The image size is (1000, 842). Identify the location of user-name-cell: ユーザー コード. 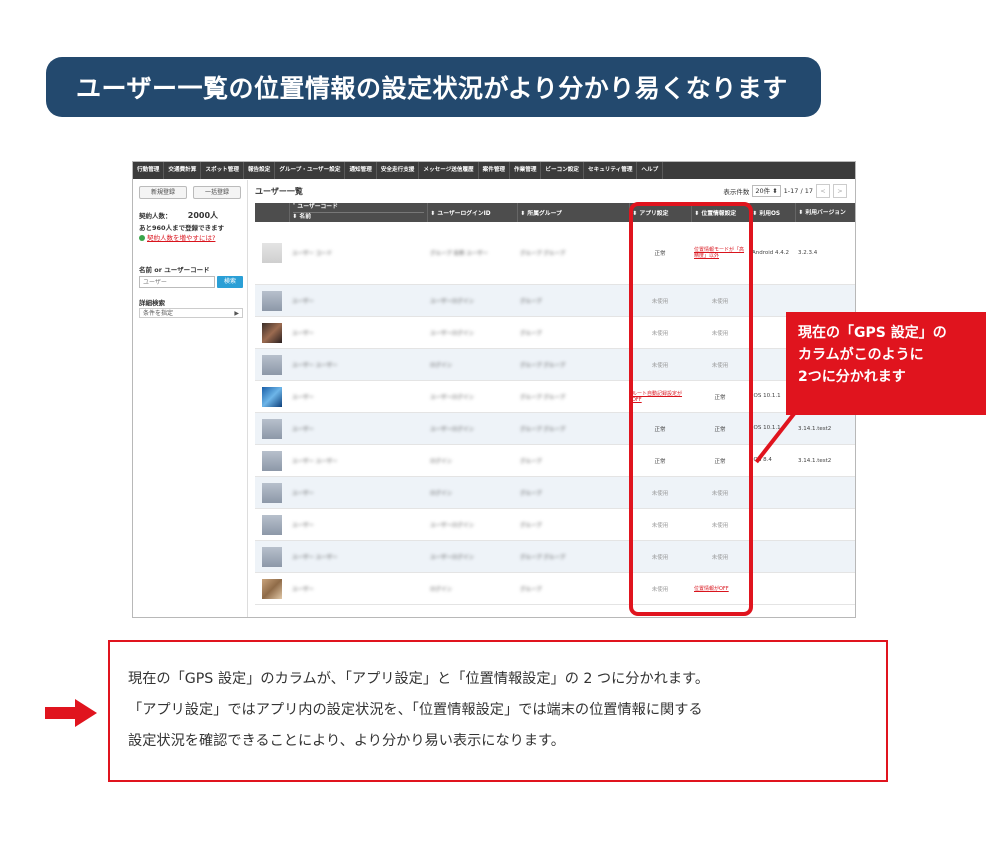
(358, 253).